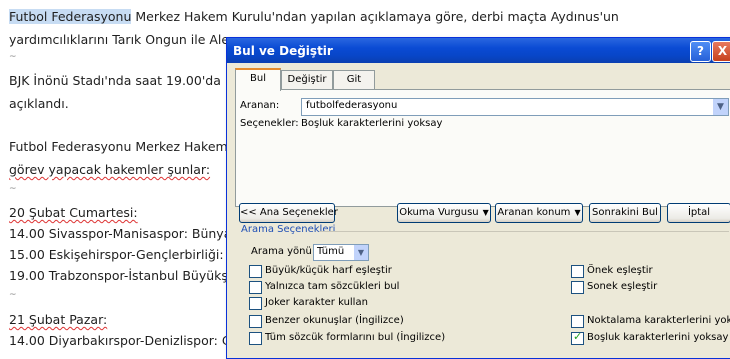  What do you see at coordinates (577, 271) in the screenshot?
I see `match-prefix-checkbox` at bounding box center [577, 271].